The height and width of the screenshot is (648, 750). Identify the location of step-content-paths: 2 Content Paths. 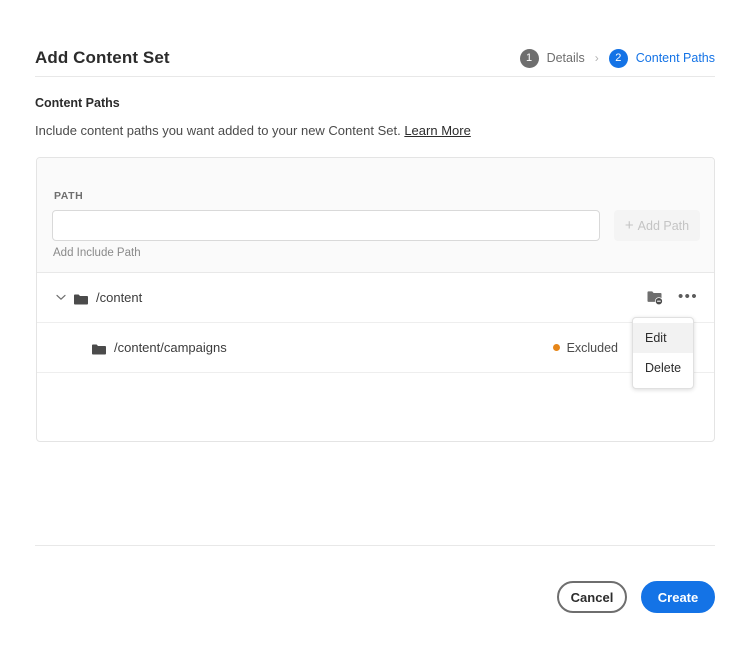
(661, 58).